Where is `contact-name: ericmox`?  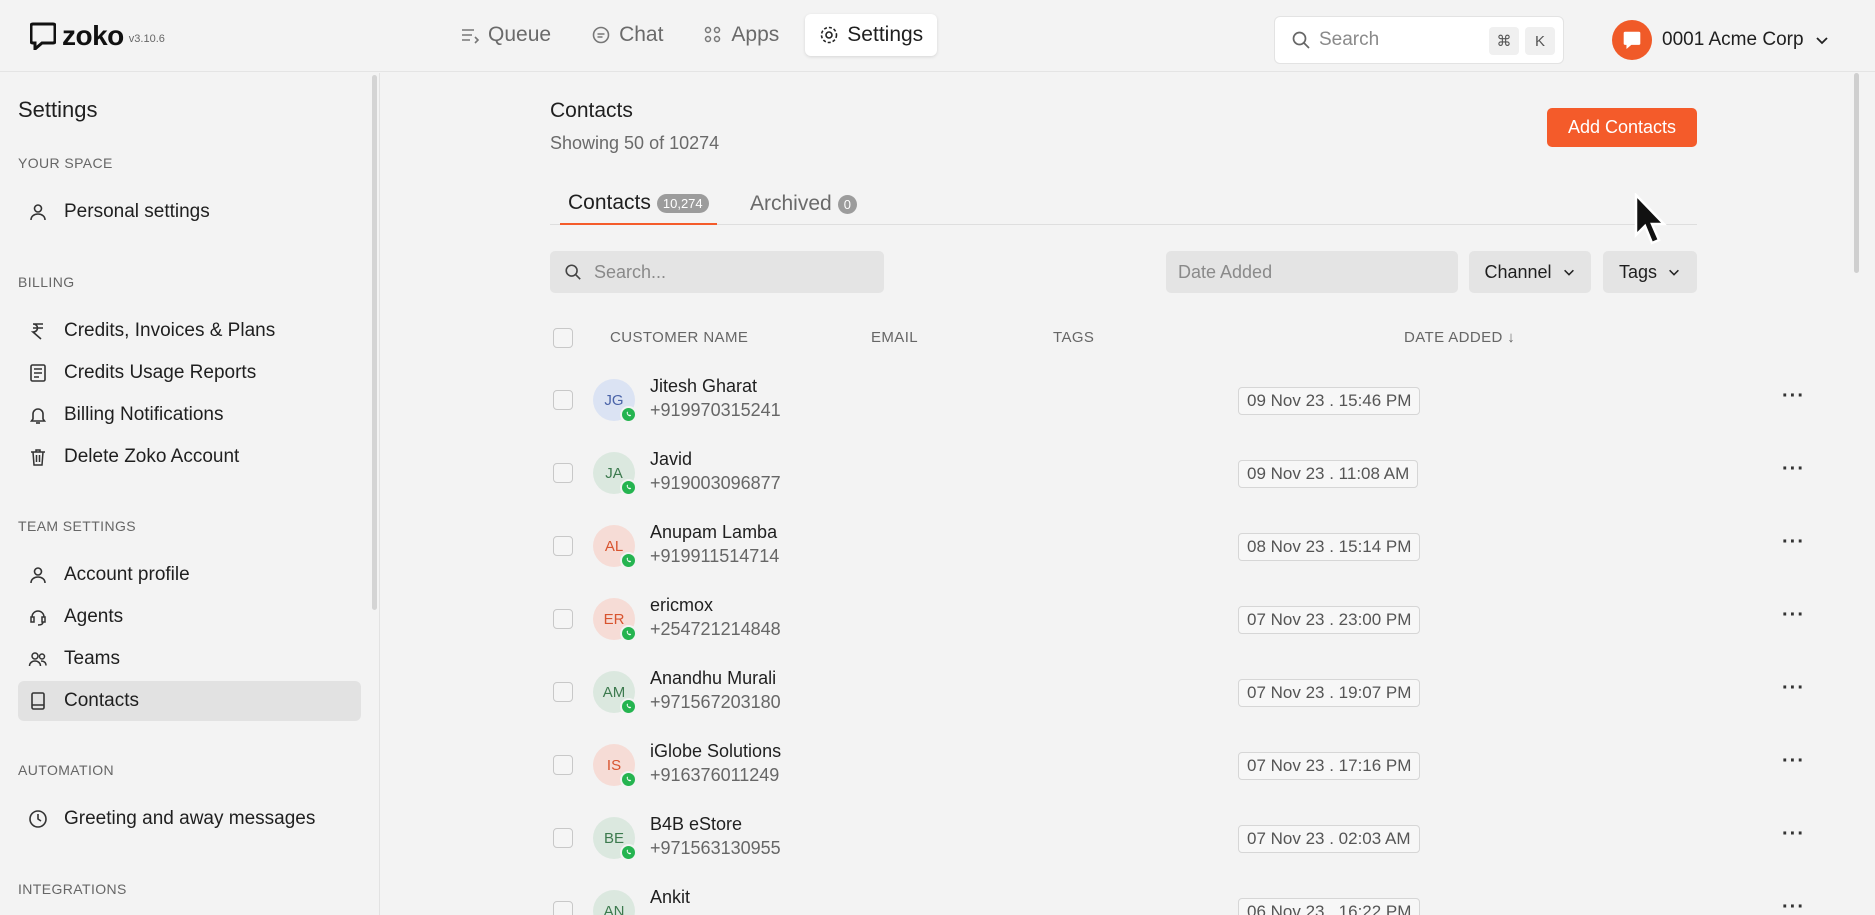 contact-name: ericmox is located at coordinates (681, 605).